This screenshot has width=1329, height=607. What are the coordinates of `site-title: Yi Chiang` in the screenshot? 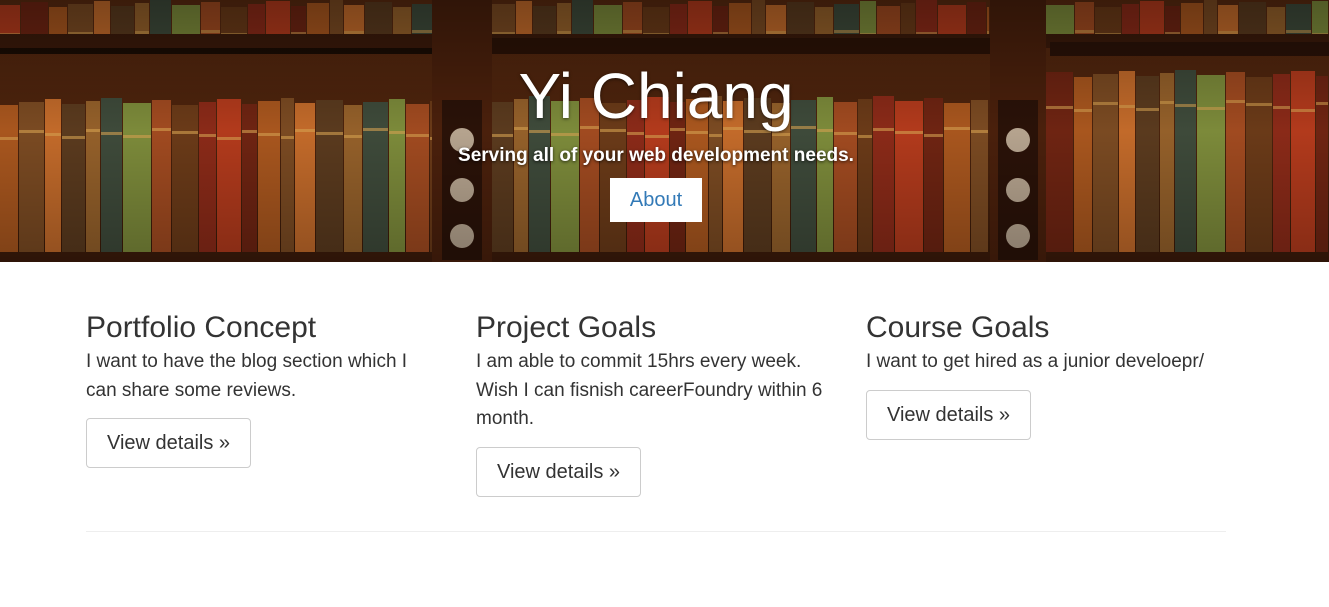 It's located at (656, 96).